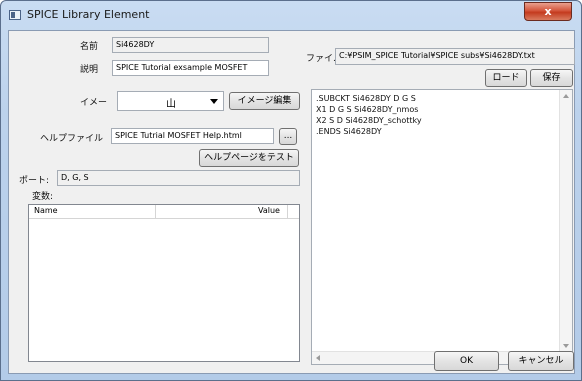  I want to click on title-bar: SPICE Library Element x, so click(291, 15).